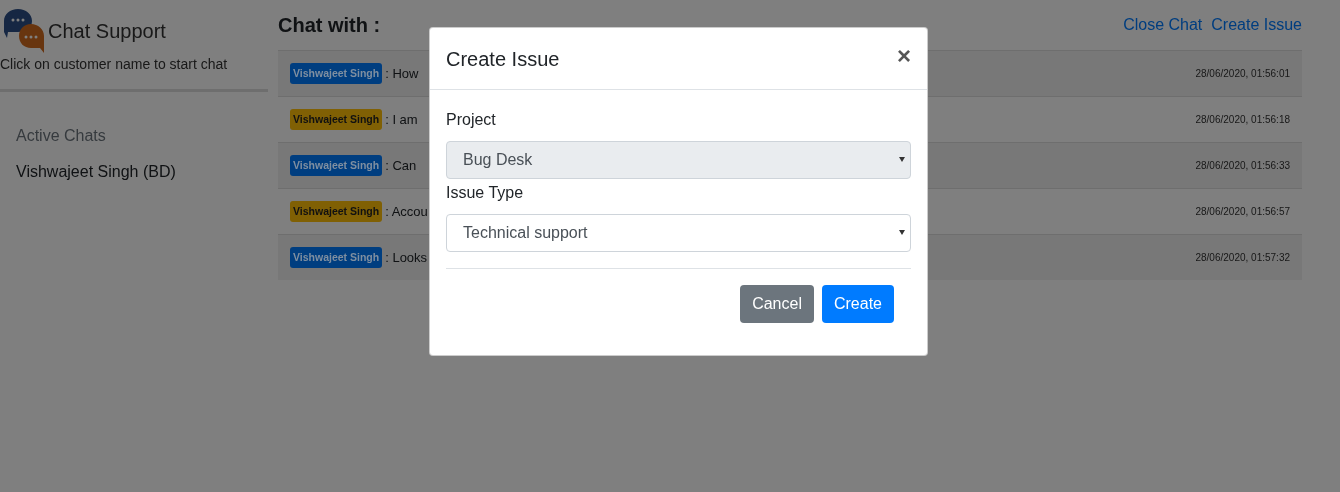 This screenshot has width=1340, height=492. Describe the element at coordinates (1242, 212) in the screenshot. I see `message-time: 28/06/2020, 01:56:57` at that location.